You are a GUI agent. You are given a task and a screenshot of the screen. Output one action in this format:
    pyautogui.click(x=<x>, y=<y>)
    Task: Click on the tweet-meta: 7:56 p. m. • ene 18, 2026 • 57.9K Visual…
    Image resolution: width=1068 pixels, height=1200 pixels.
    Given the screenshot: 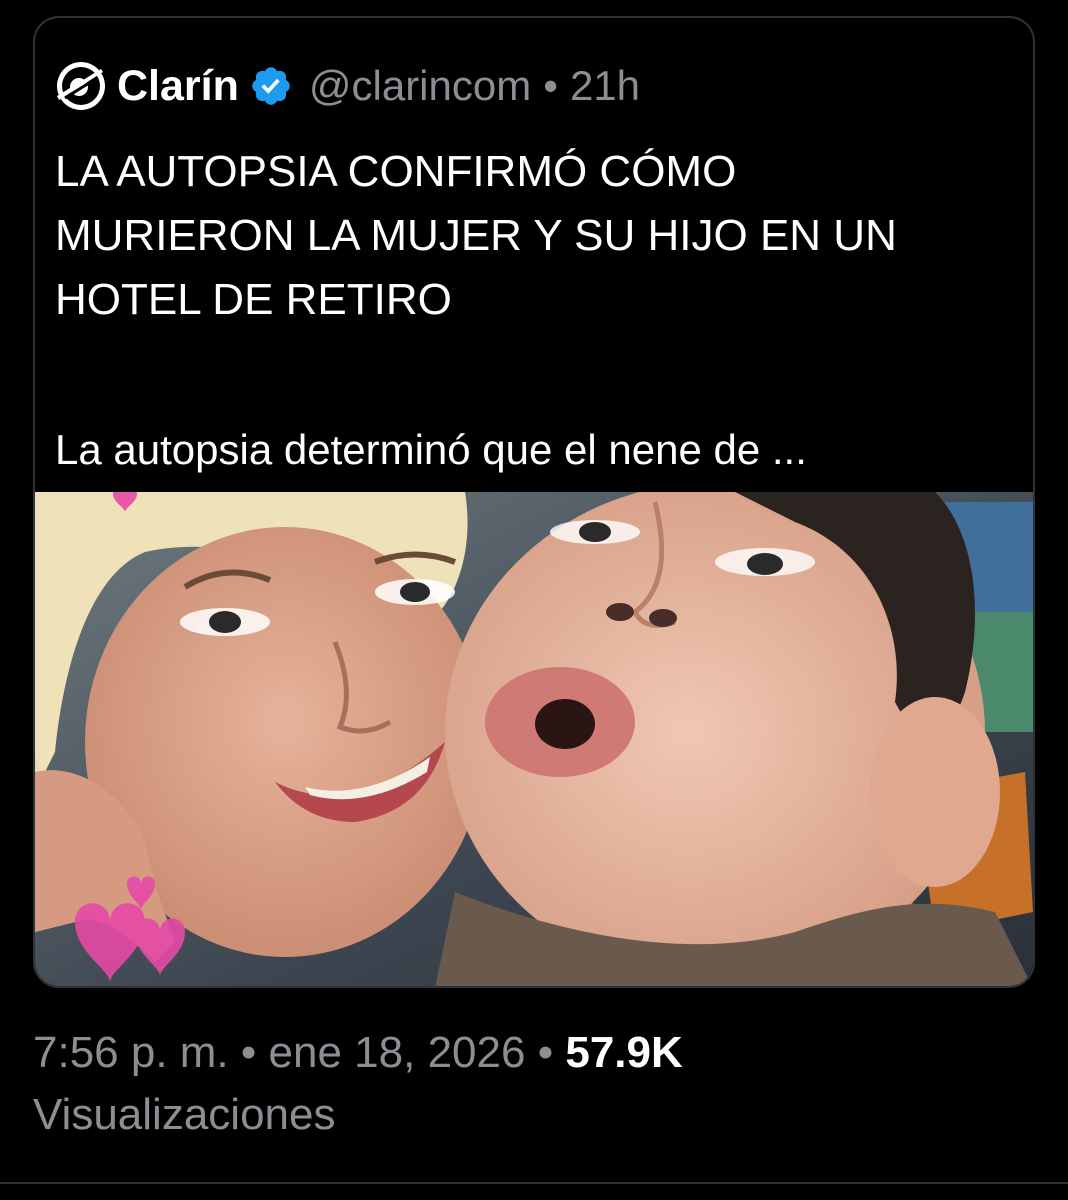 What is the action you would take?
    pyautogui.click(x=358, y=1084)
    